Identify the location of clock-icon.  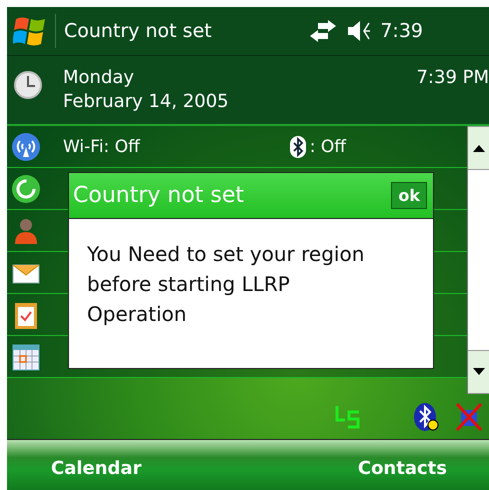
(28, 85).